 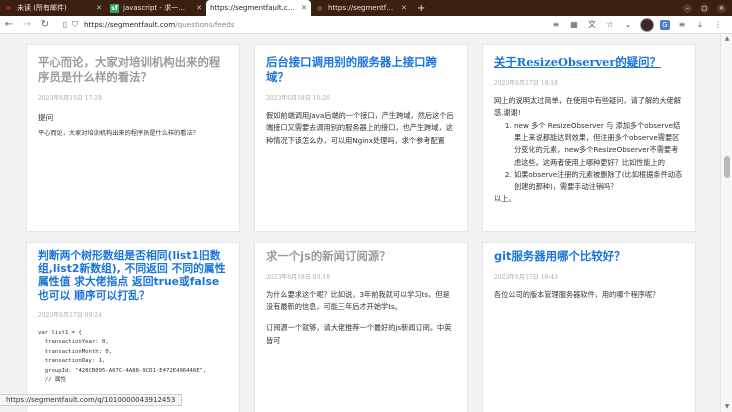 I want to click on reader-icon: ▯, so click(x=65, y=24).